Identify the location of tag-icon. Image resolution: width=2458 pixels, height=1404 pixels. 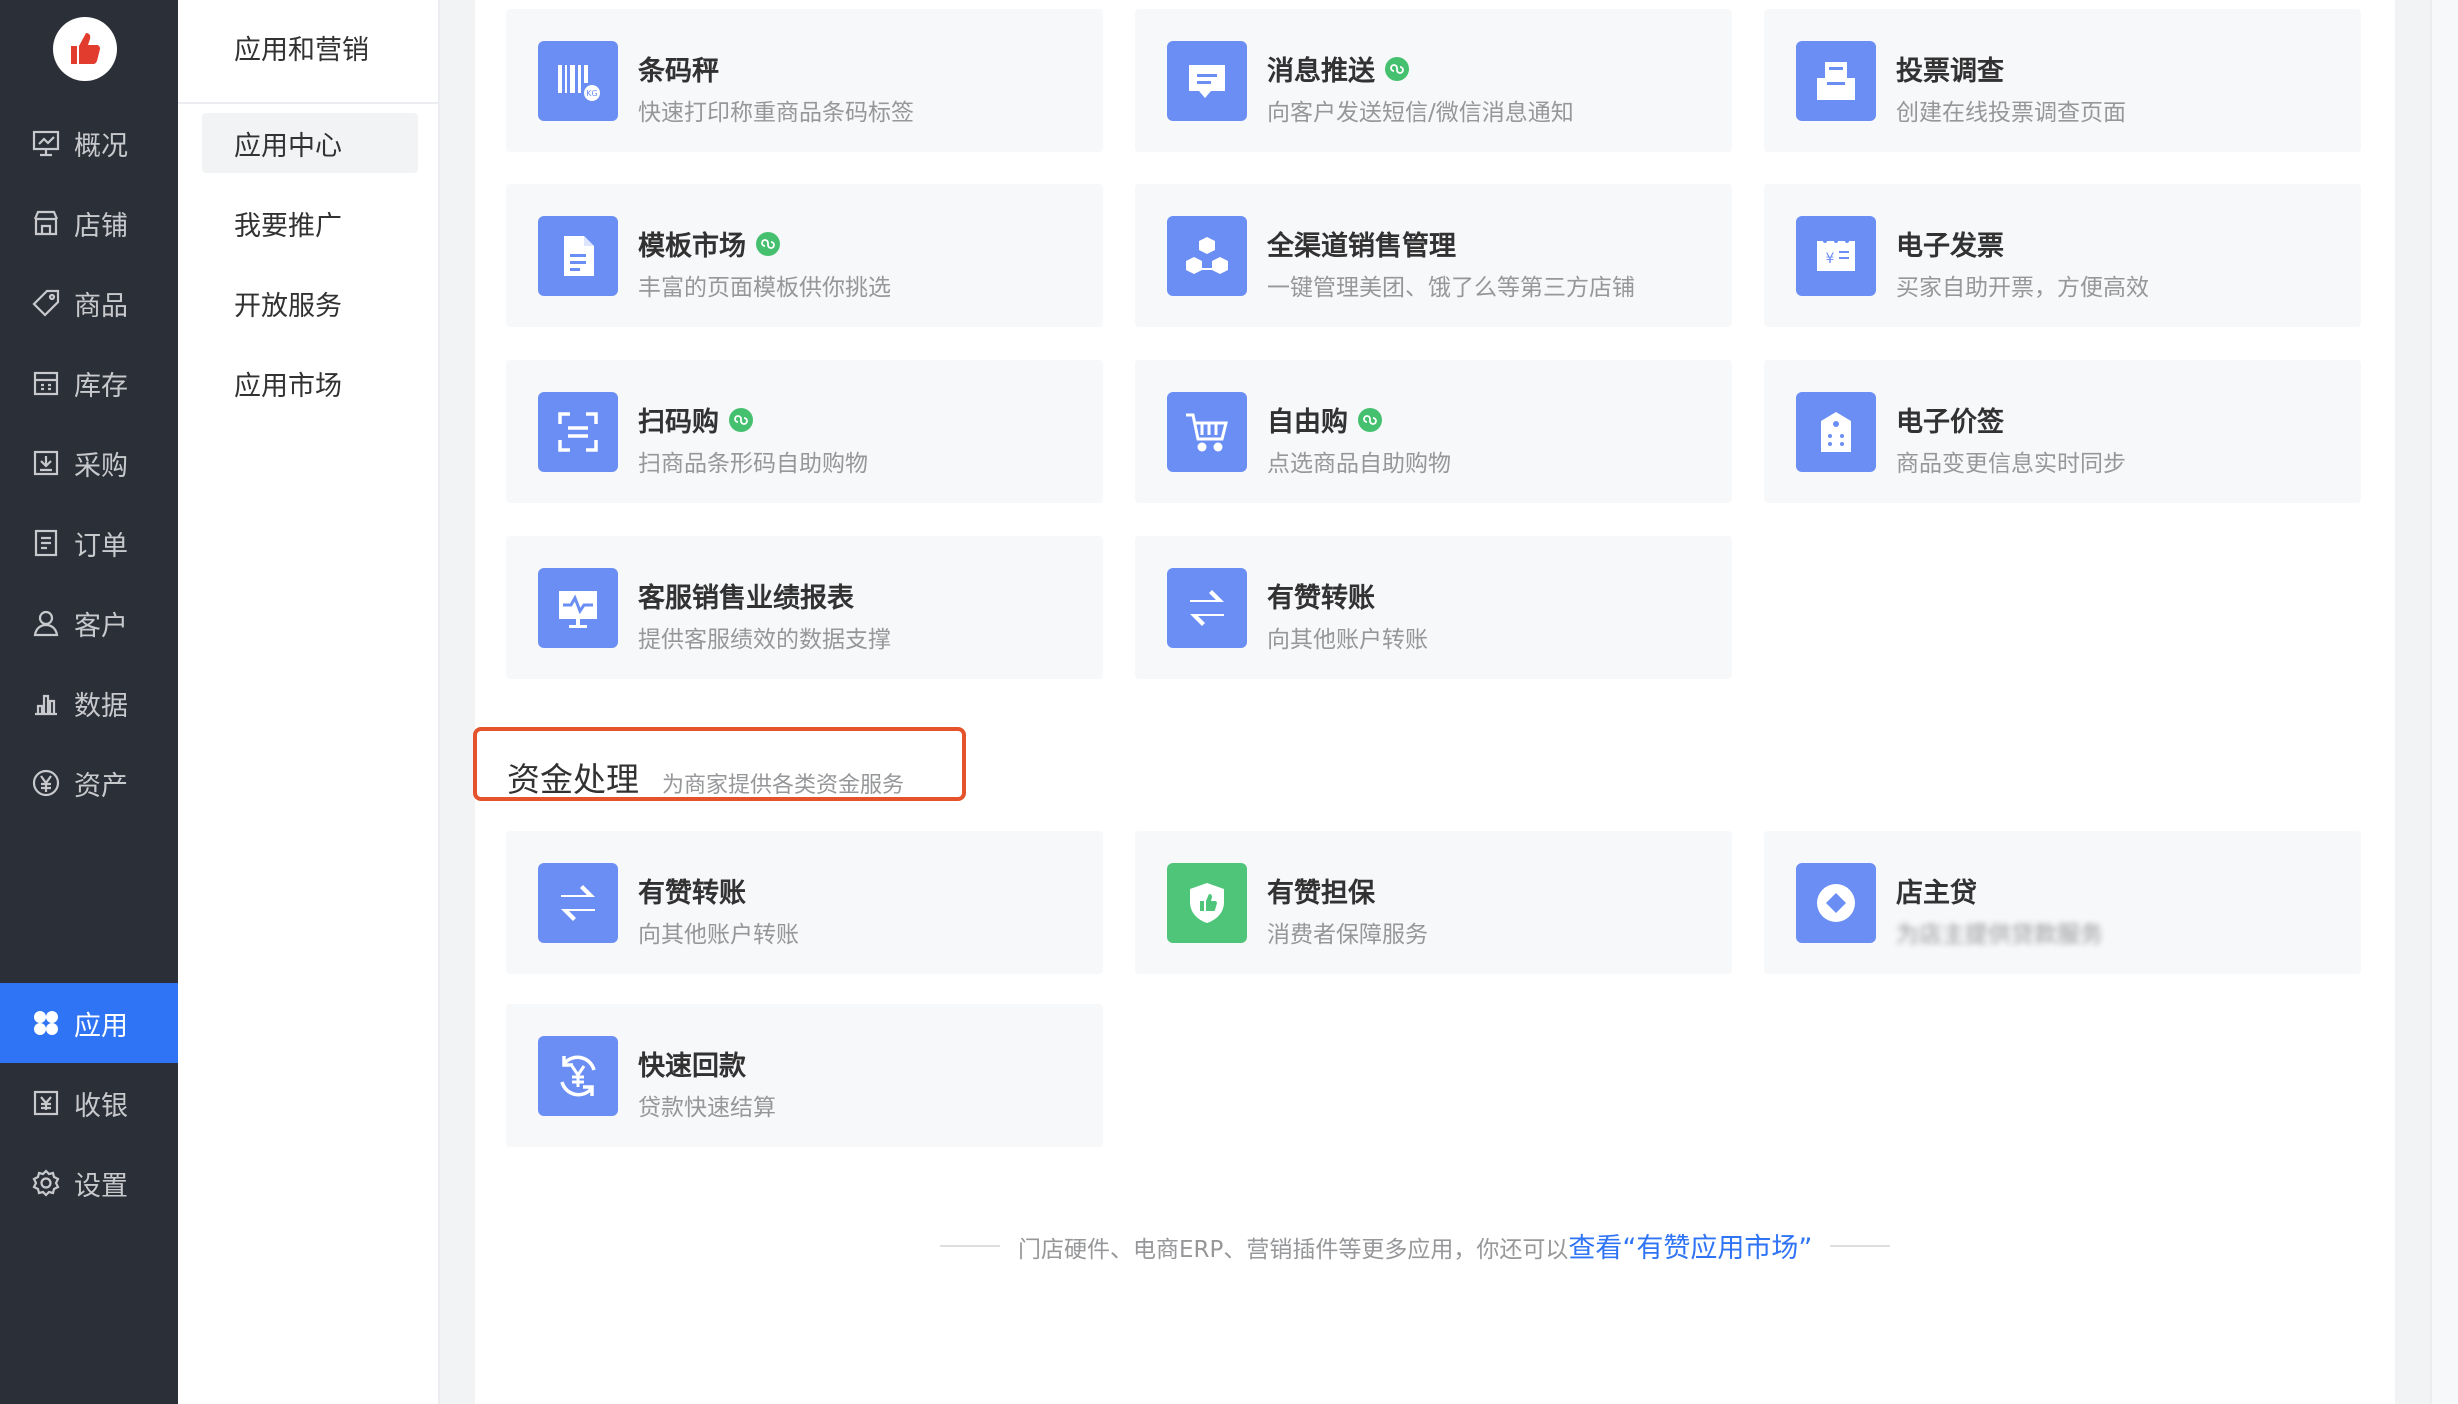
(46, 303).